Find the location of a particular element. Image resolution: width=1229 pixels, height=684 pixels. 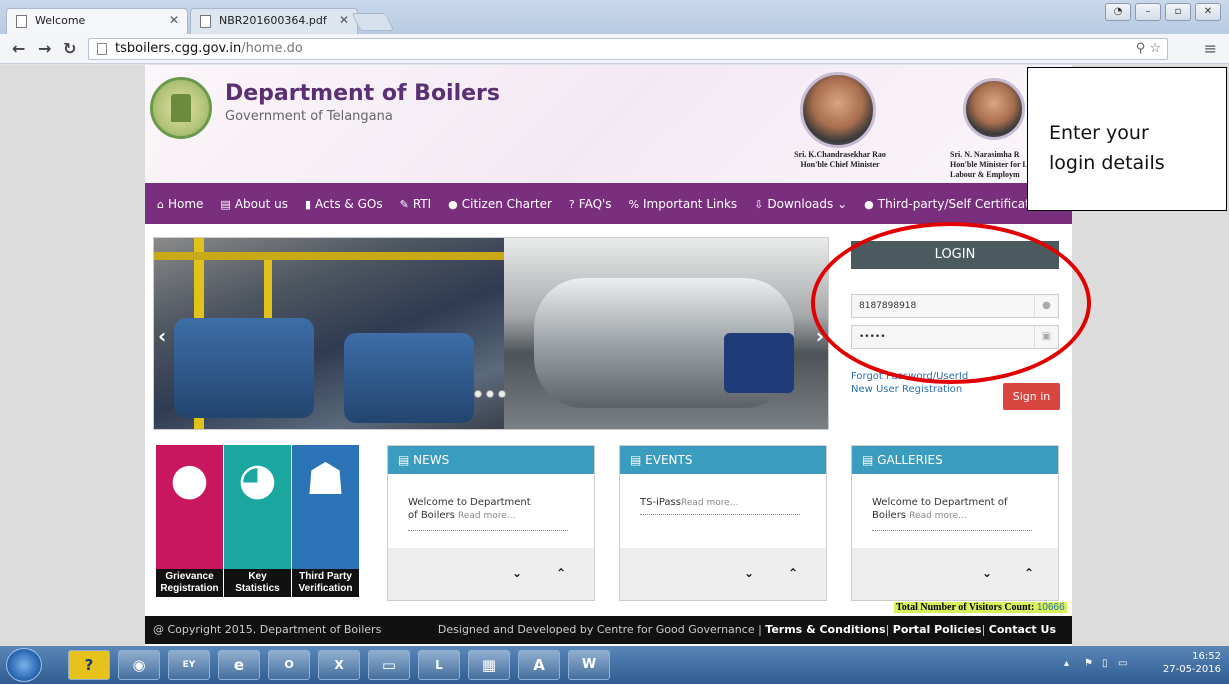

close-window-button: ✕ is located at coordinates (1208, 12).